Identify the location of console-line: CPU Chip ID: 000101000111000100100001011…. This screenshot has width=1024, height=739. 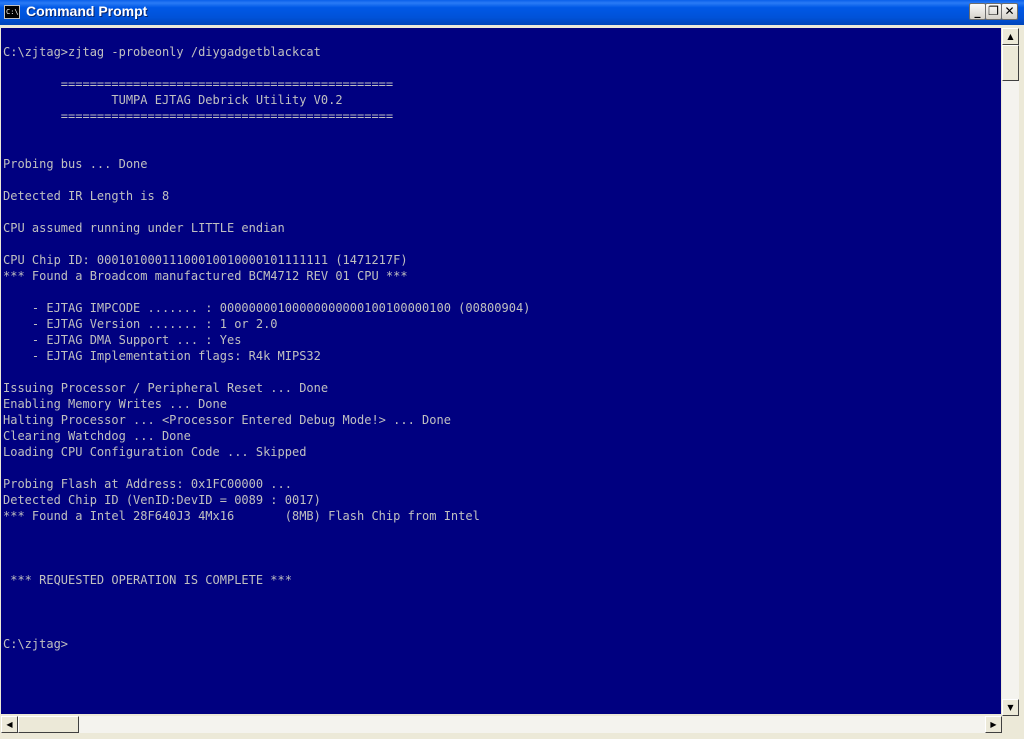
(205, 260).